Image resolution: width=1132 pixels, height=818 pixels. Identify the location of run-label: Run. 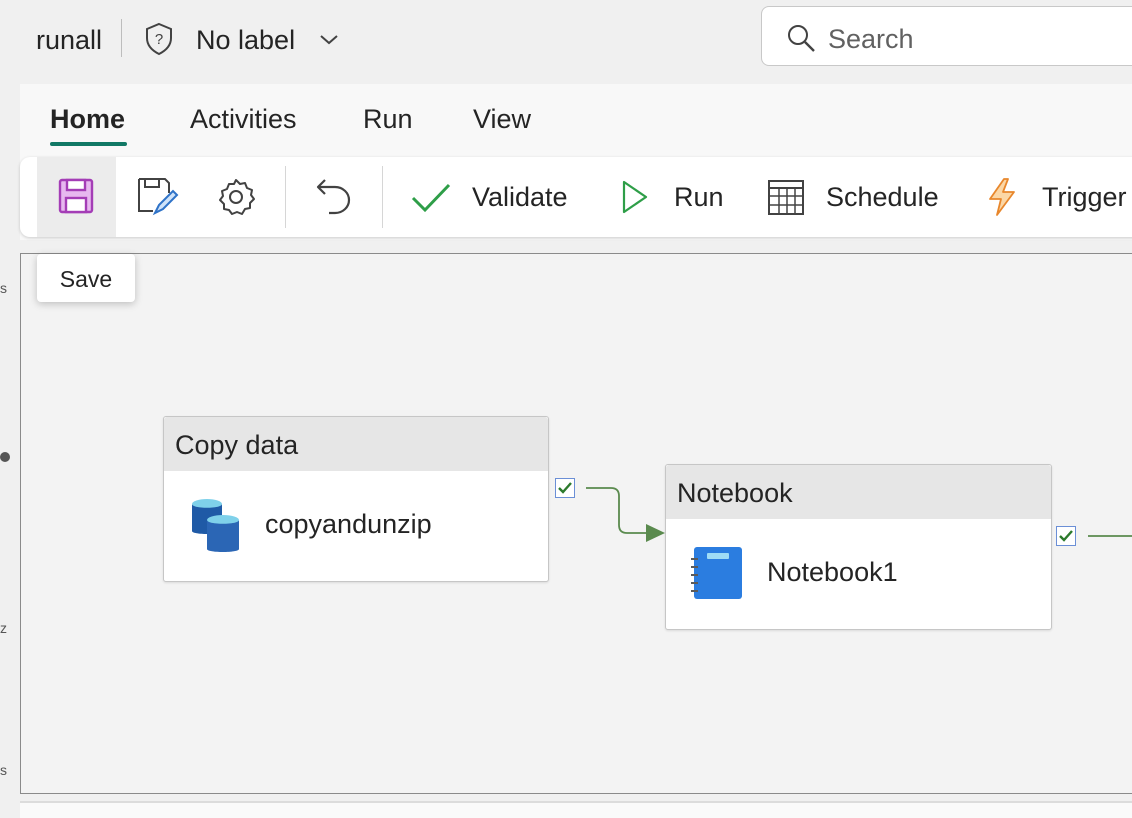
(699, 197).